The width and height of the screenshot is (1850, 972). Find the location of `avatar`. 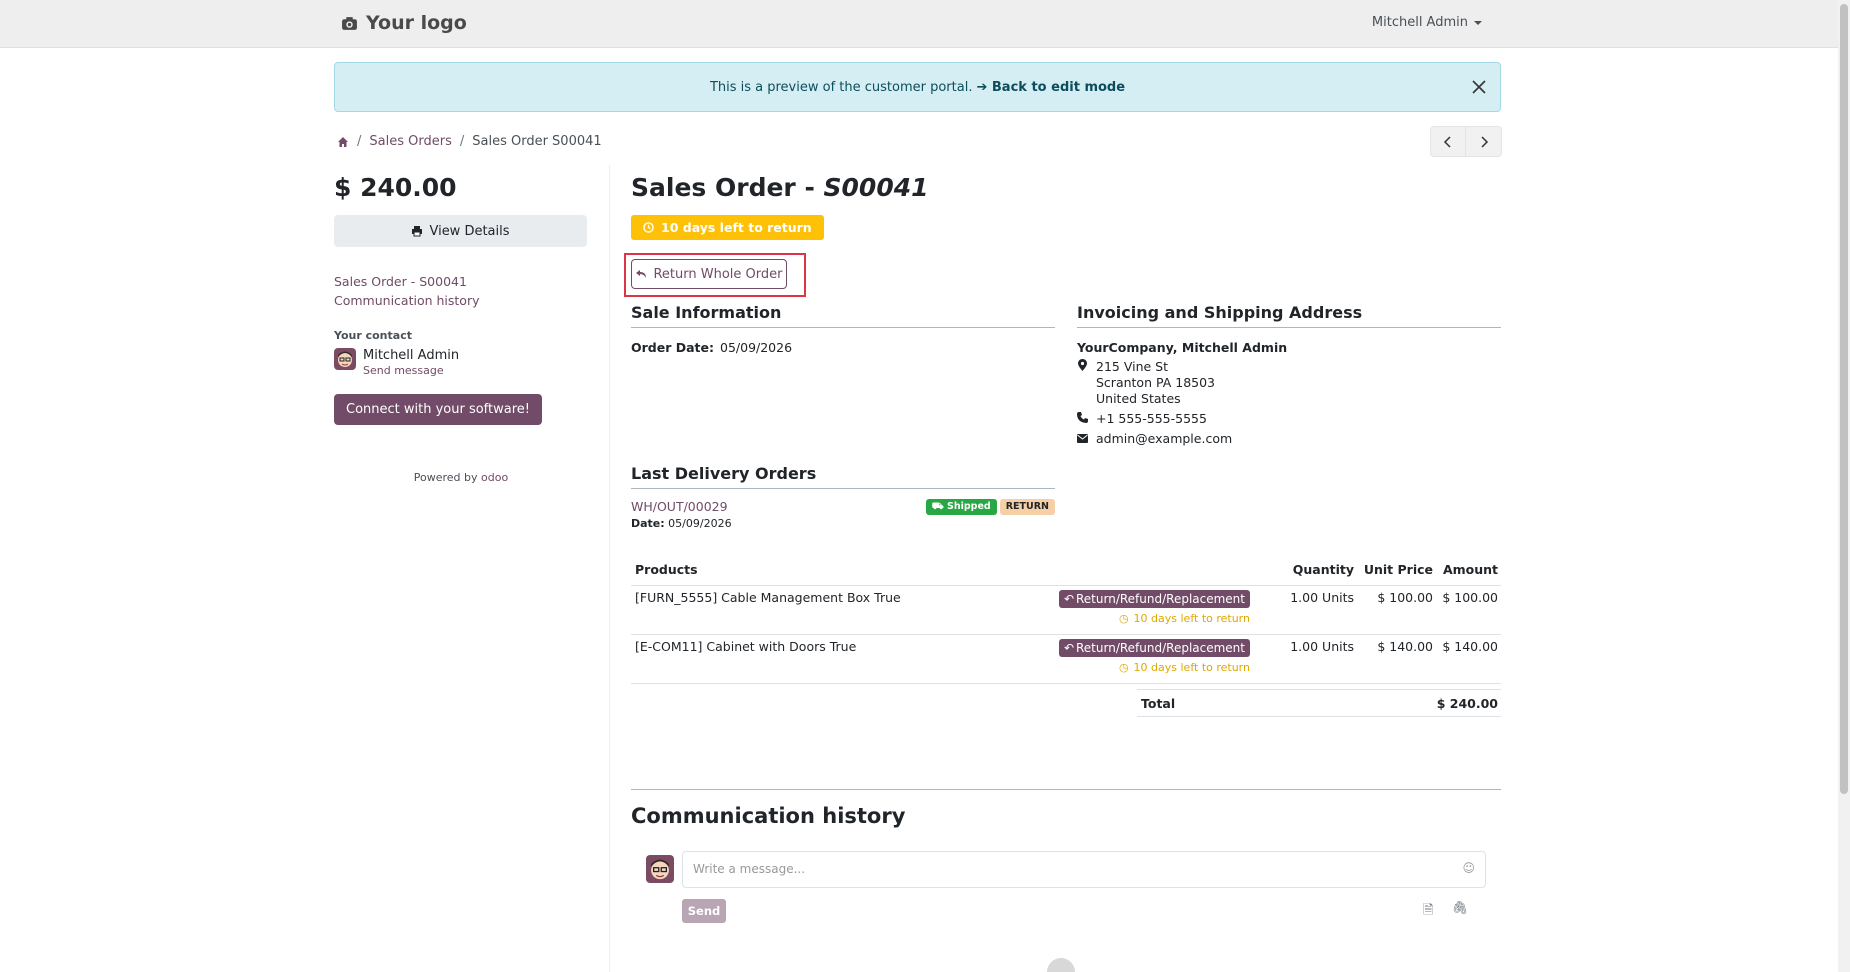

avatar is located at coordinates (345, 359).